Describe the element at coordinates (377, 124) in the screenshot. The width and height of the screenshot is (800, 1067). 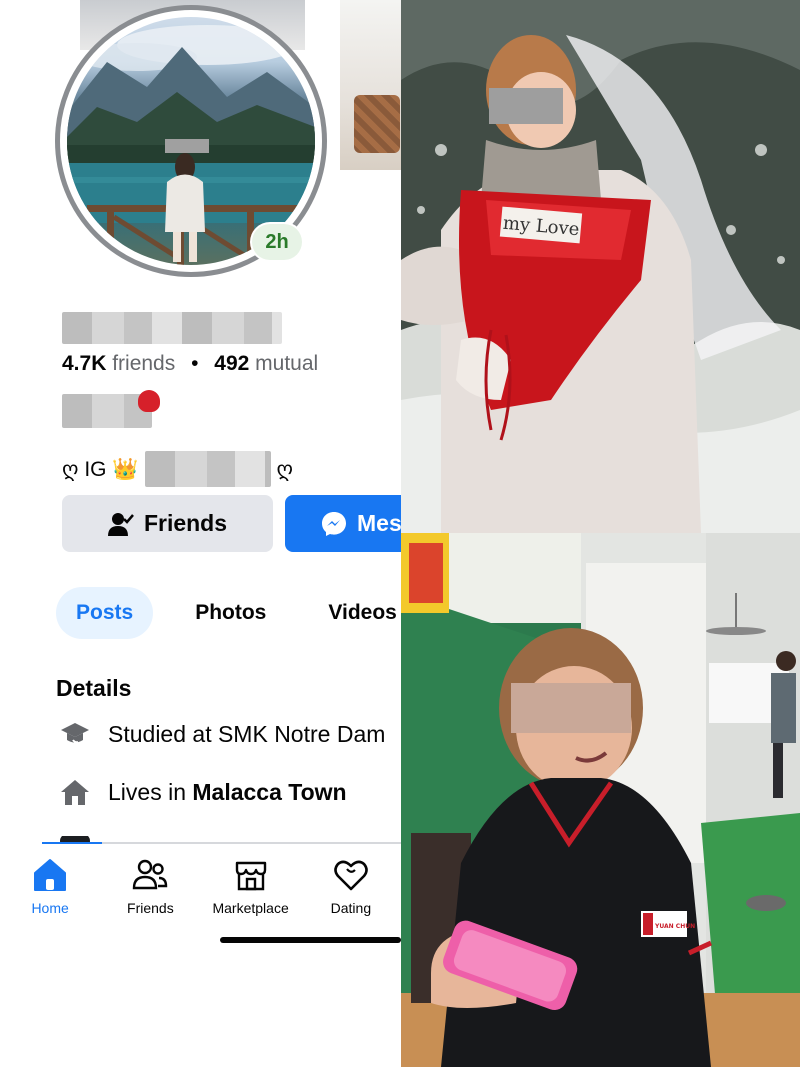
I see `cover-handbag` at that location.